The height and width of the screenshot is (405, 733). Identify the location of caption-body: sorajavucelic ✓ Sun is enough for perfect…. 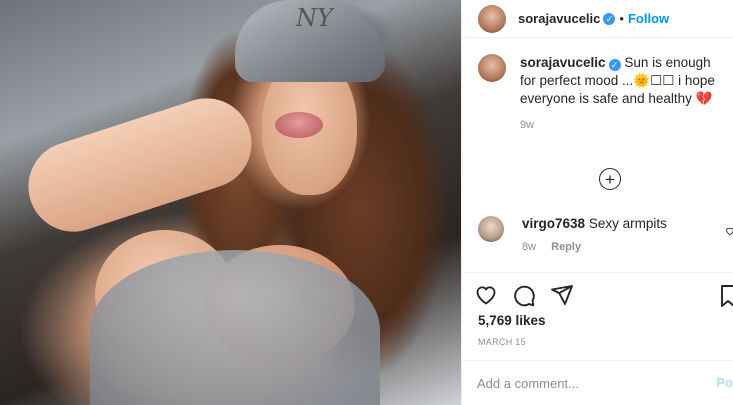
(618, 94).